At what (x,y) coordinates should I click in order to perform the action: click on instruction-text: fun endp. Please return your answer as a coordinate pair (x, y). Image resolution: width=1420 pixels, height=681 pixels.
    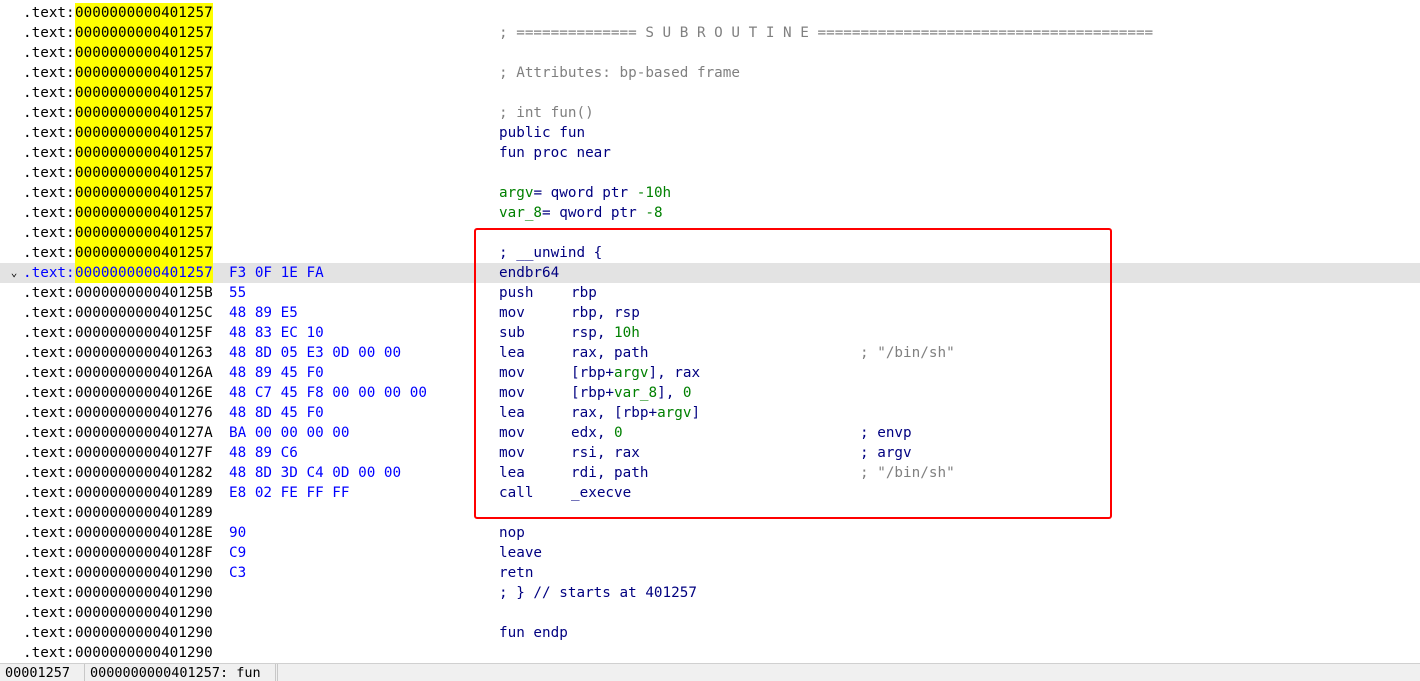
    Looking at the image, I should click on (533, 633).